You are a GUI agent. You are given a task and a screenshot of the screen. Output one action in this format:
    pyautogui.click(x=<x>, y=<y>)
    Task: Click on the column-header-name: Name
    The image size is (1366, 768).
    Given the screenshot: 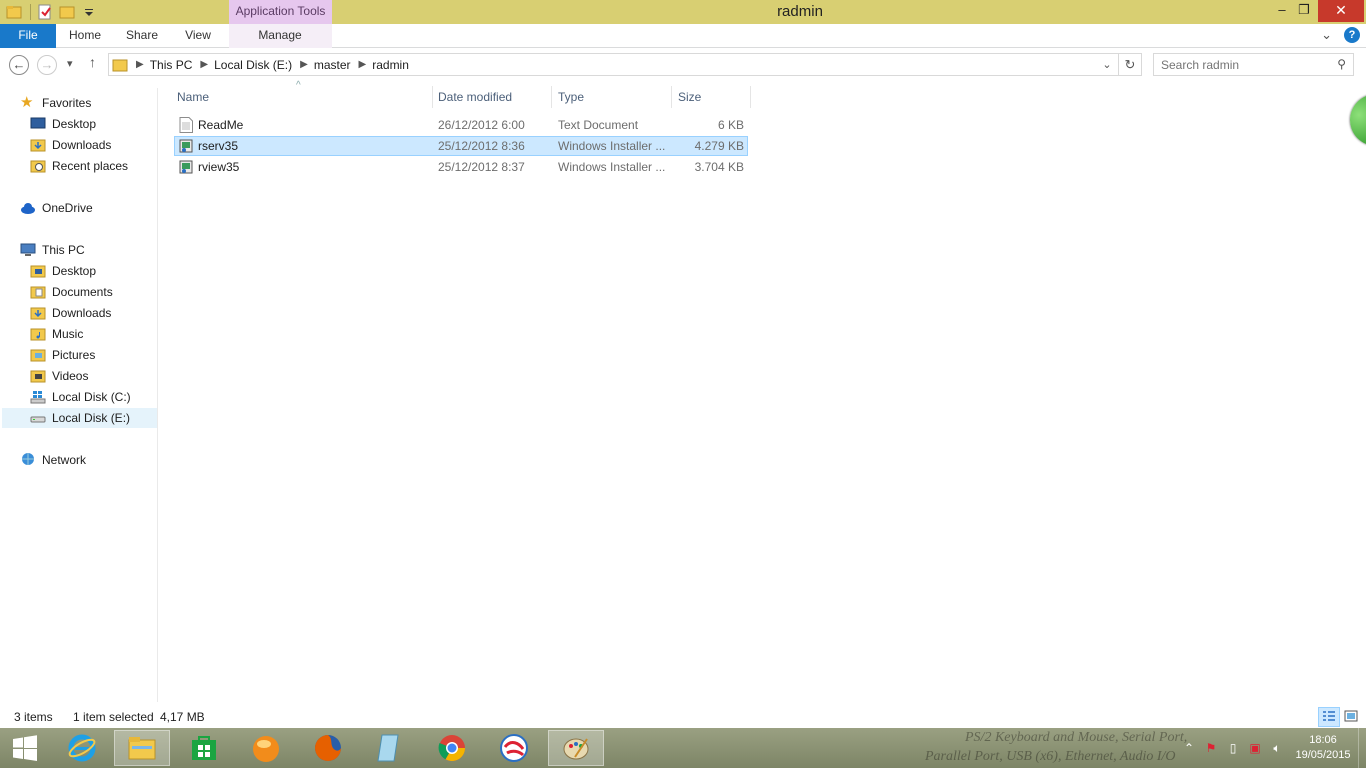 What is the action you would take?
    pyautogui.click(x=193, y=98)
    